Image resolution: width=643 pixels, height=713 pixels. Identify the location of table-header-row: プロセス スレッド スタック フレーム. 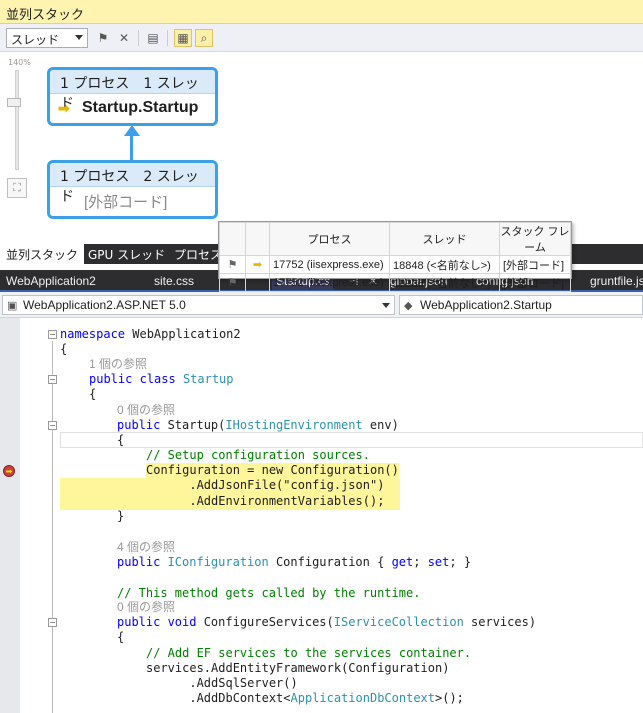
(395, 239).